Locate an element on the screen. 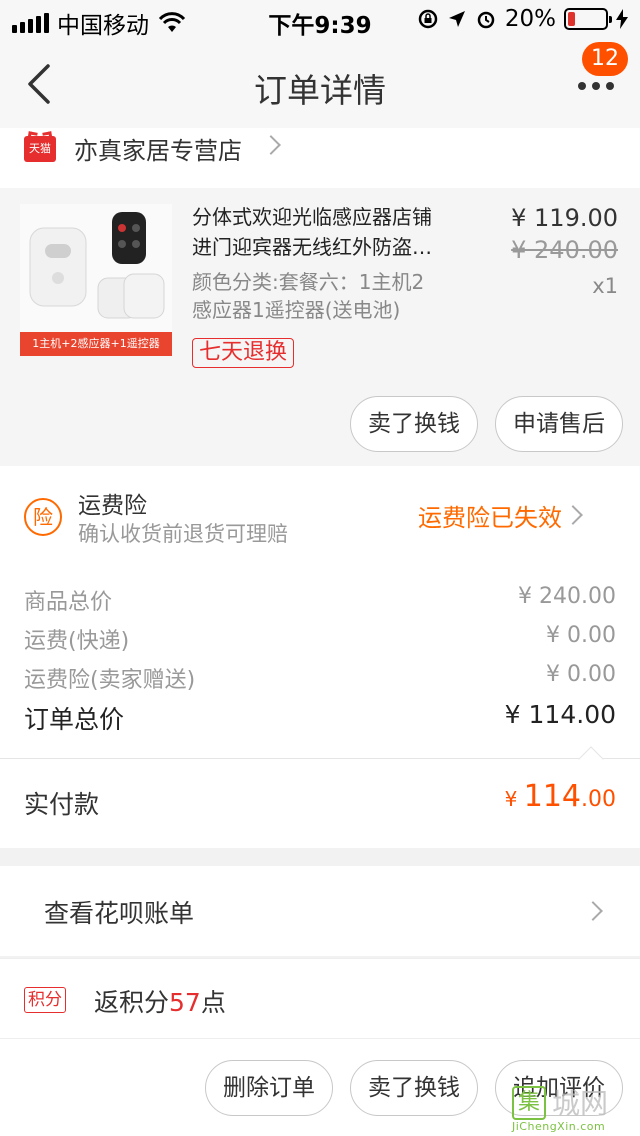 The height and width of the screenshot is (1136, 640). battery-percent: 20% is located at coordinates (530, 19).